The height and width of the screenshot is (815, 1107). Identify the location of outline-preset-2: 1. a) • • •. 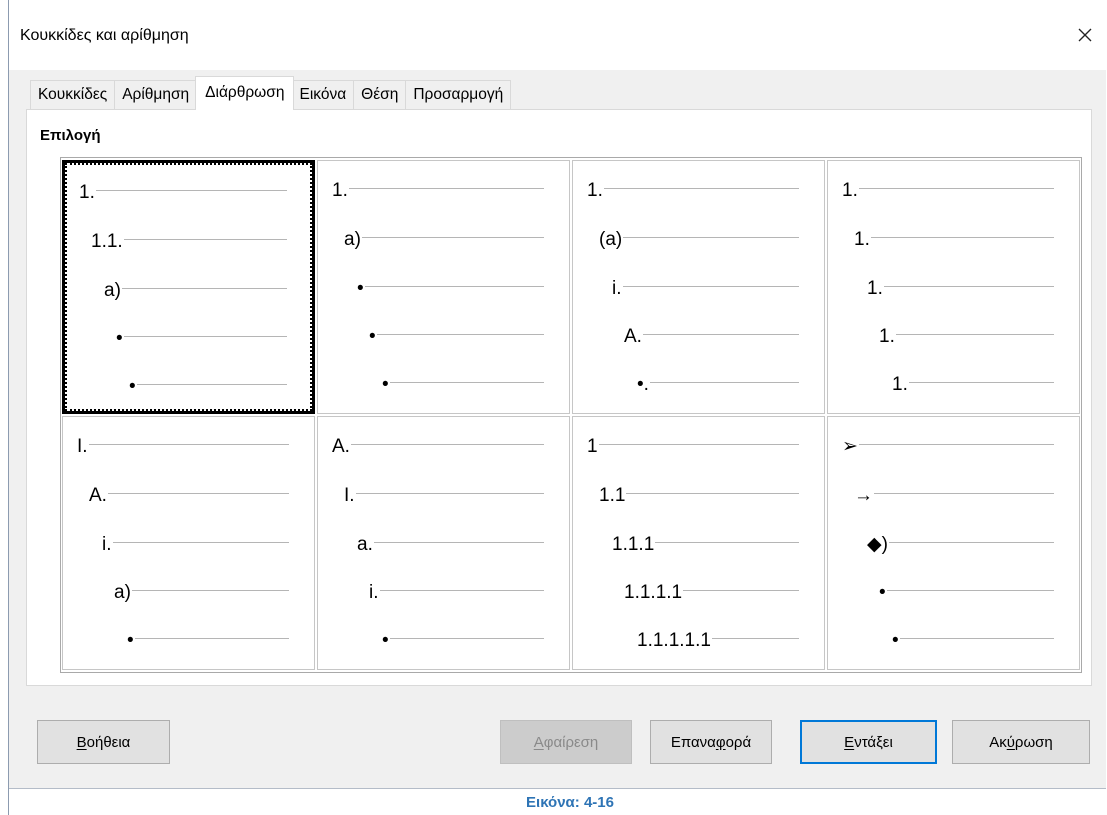
(443, 287).